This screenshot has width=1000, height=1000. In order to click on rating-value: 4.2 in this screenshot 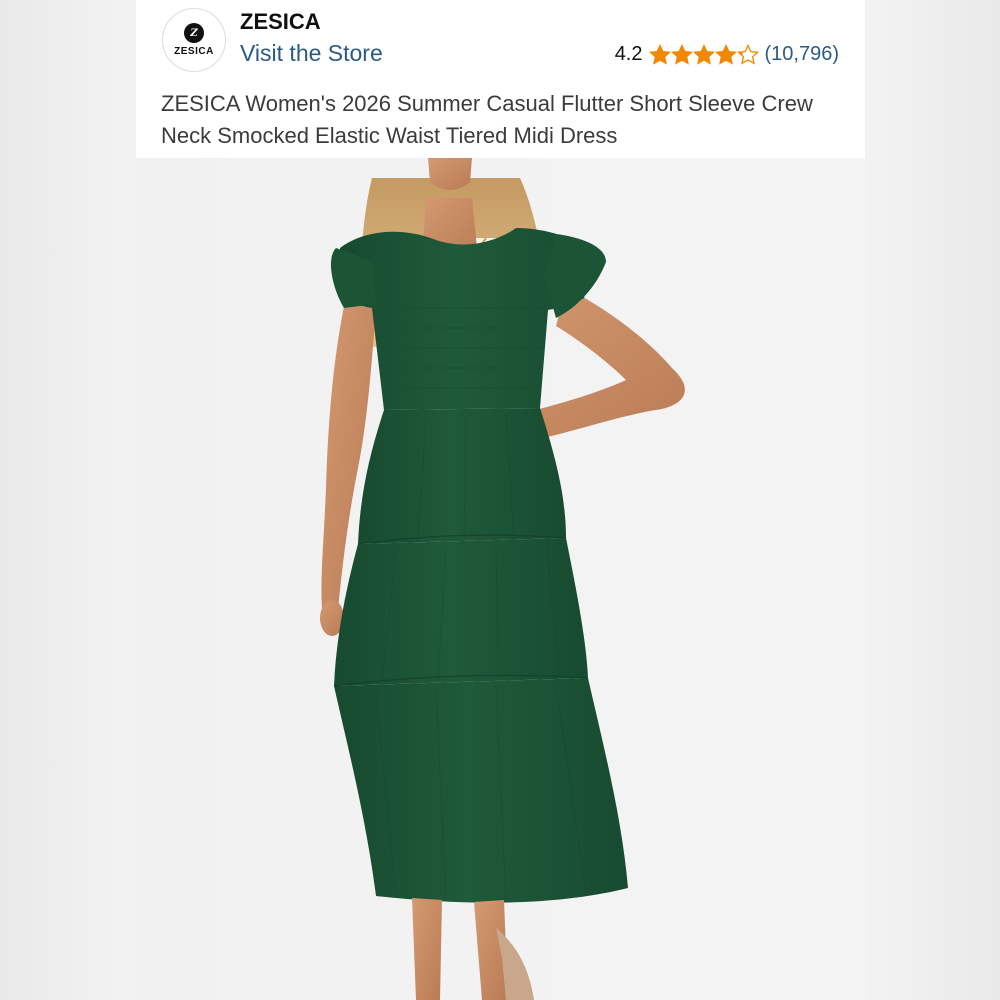, I will do `click(628, 54)`.